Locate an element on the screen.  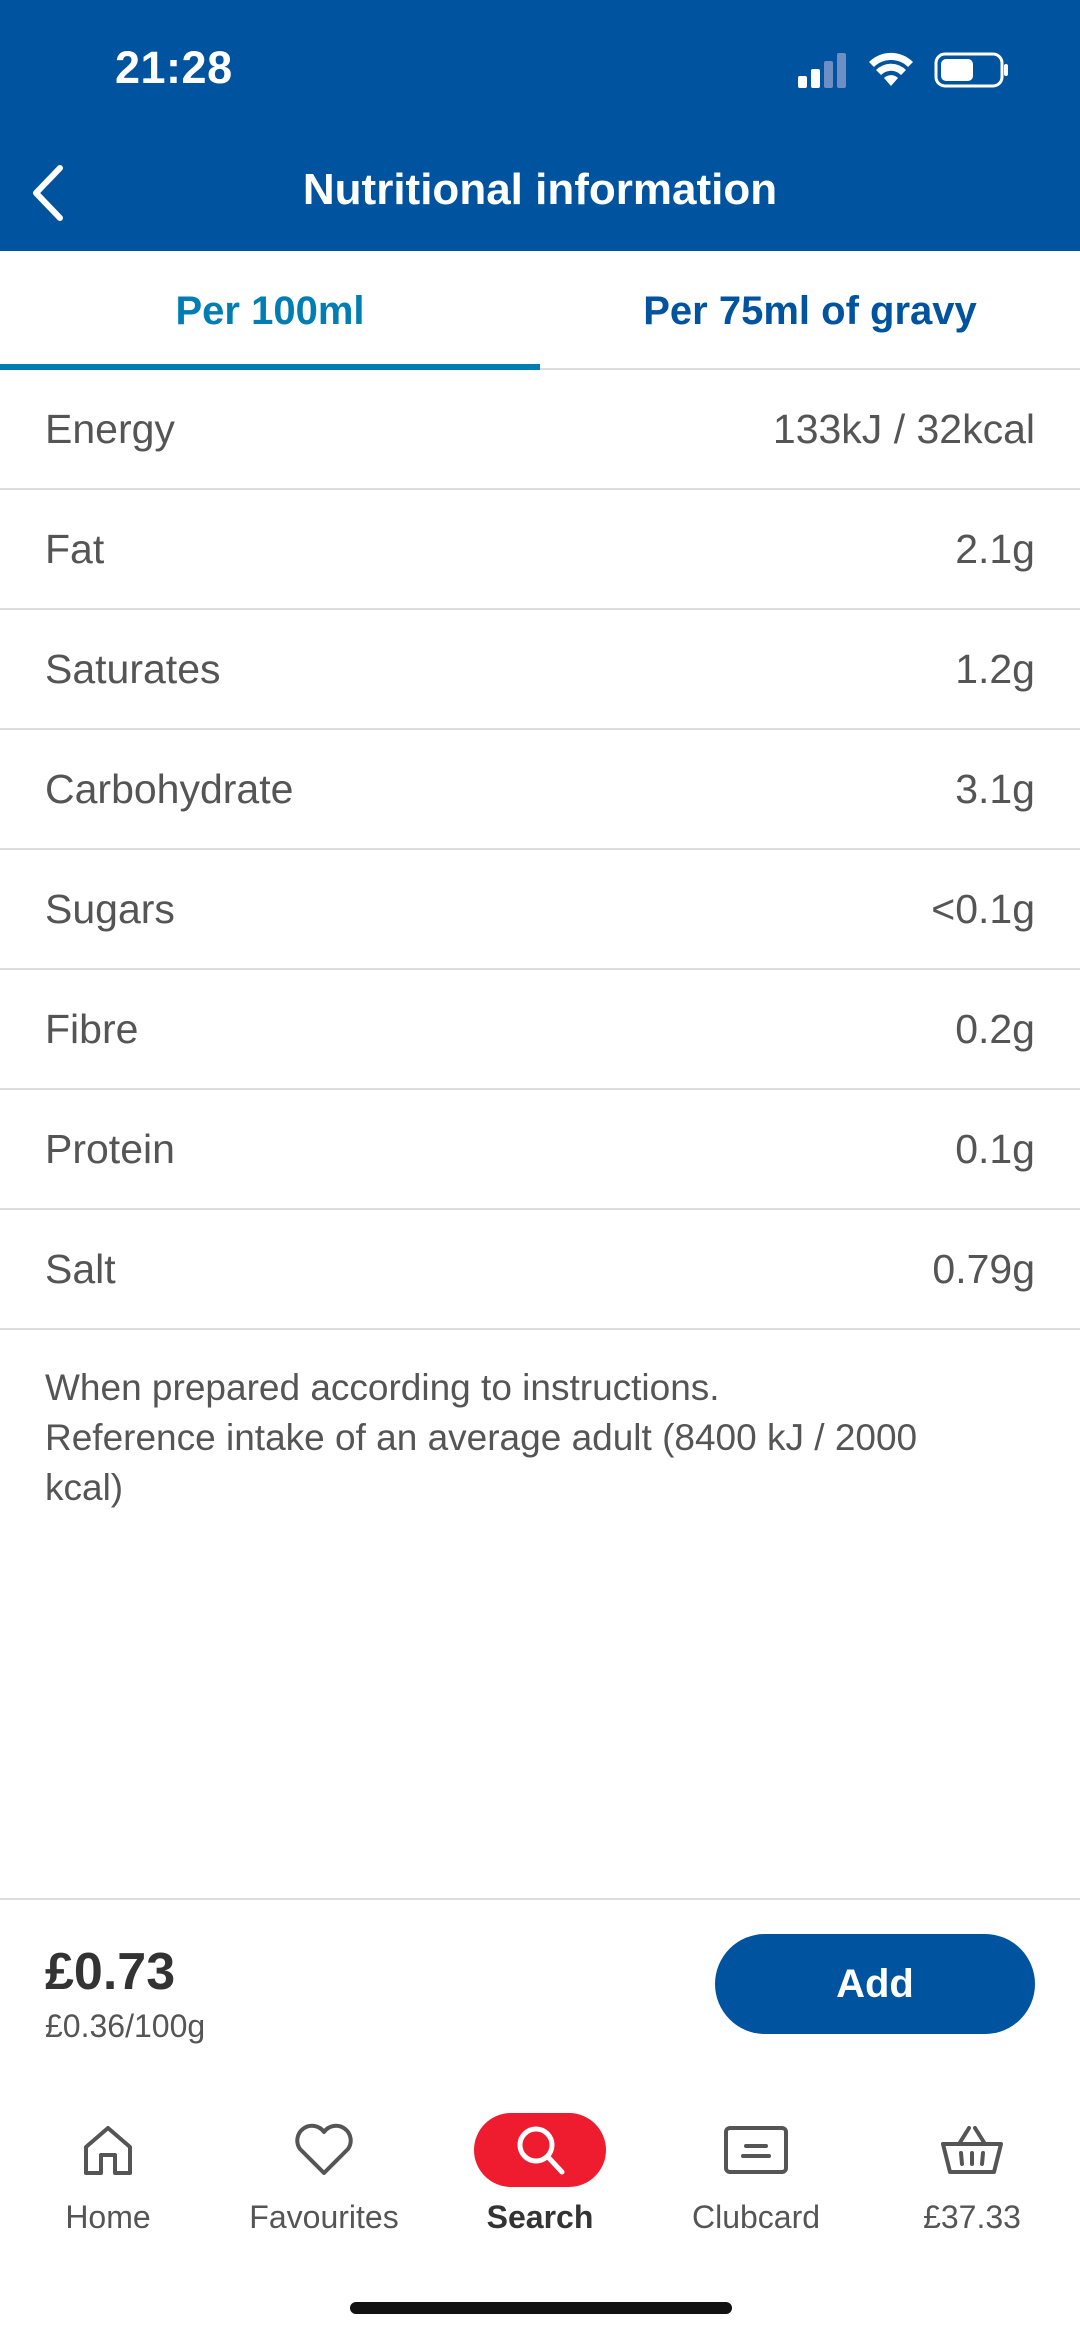
nutrient-value: 0.1g is located at coordinates (995, 1148).